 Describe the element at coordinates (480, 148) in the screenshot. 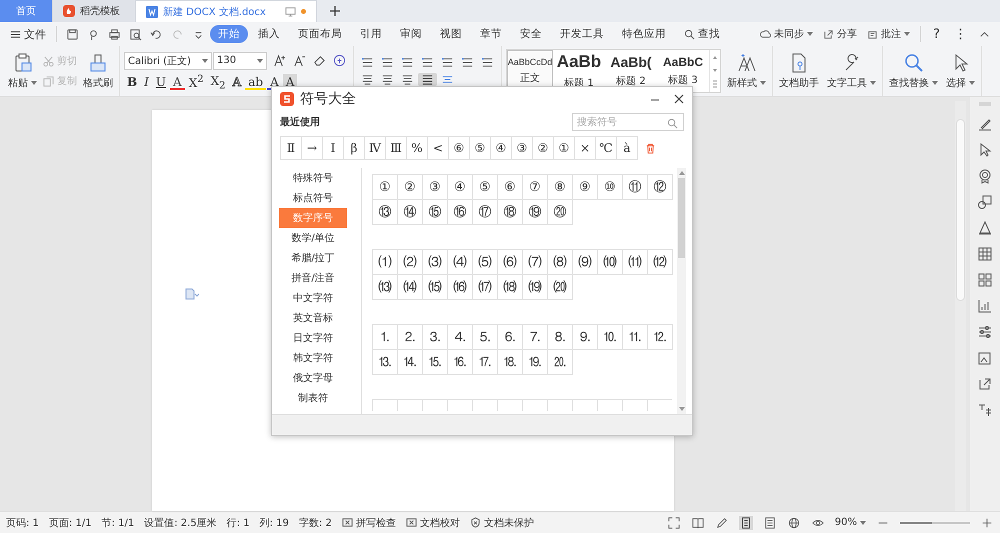

I see `recent-symbol: ⑤` at that location.